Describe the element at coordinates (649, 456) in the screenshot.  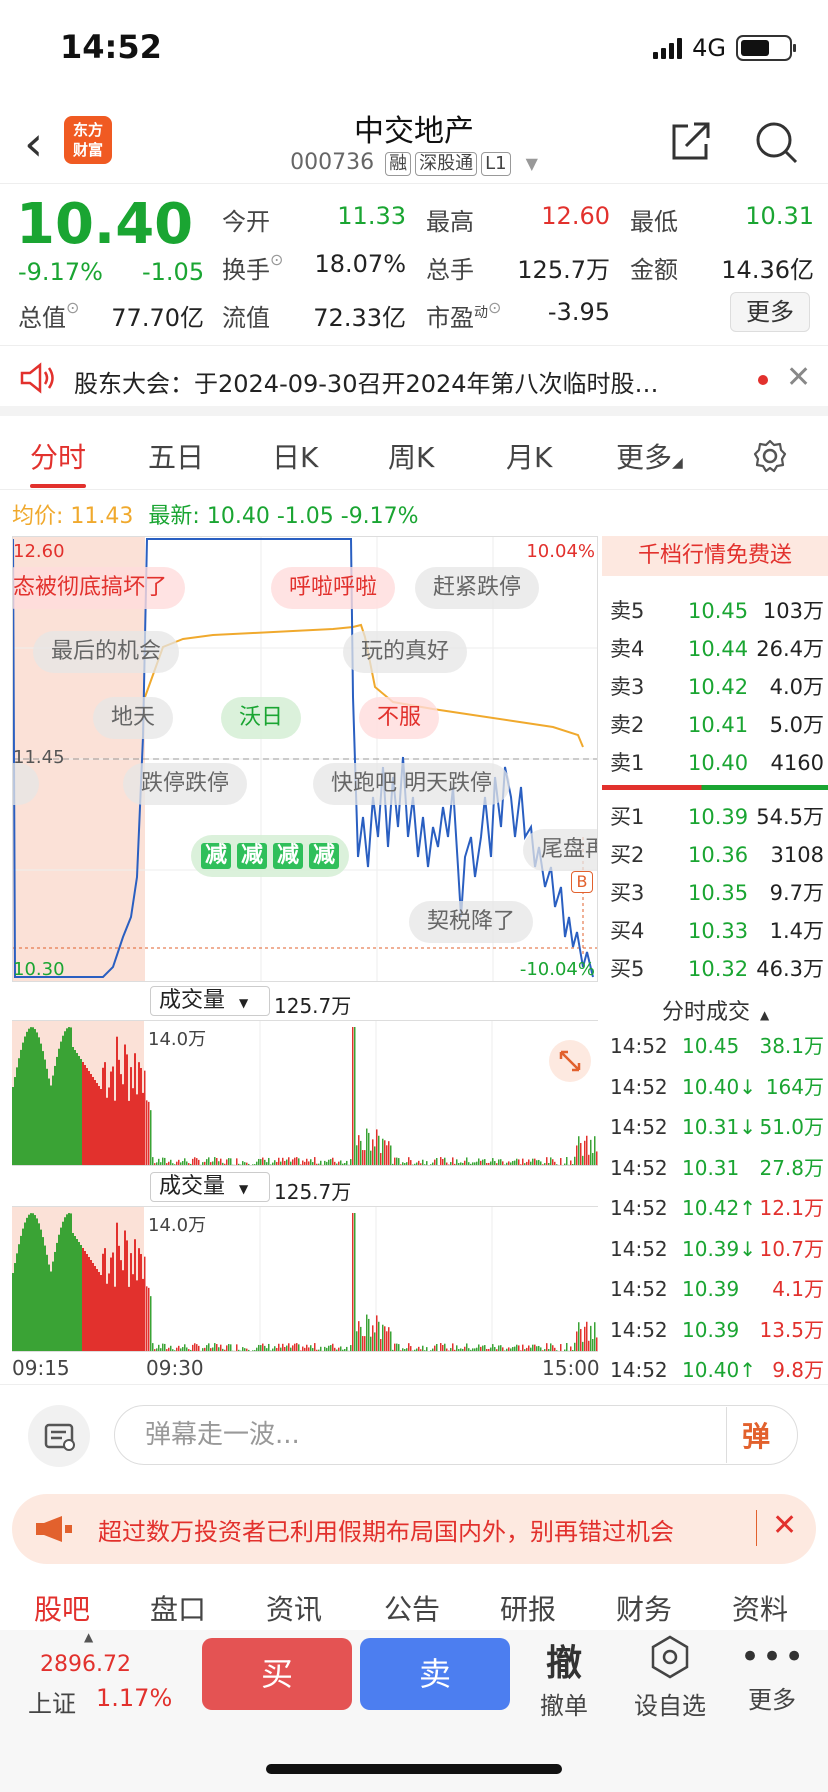
I see `tab-more: 更多◢` at that location.